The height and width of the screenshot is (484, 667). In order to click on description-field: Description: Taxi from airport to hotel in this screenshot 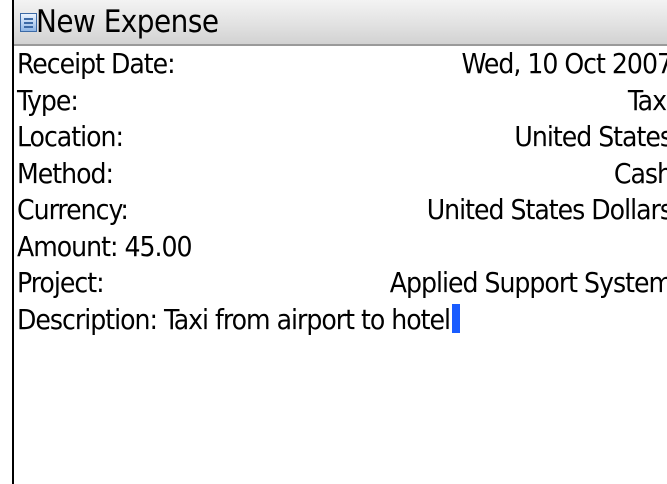, I will do `click(340, 320)`.